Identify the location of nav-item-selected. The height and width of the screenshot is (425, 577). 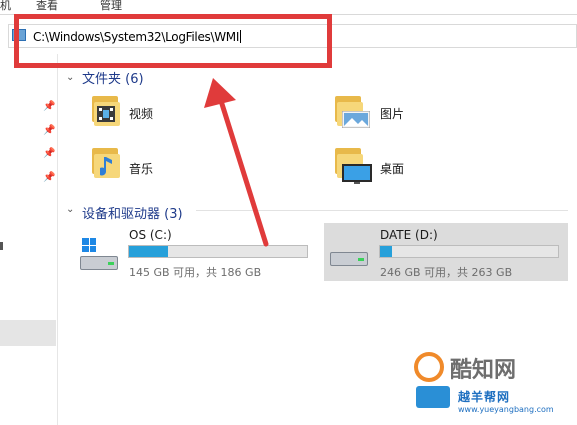
(28, 333).